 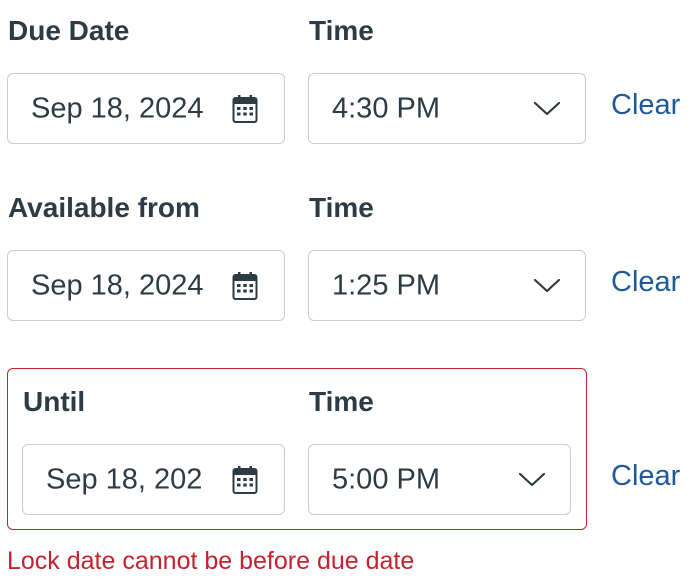 I want to click on until-time-select: 5:00 PM, so click(x=439, y=479).